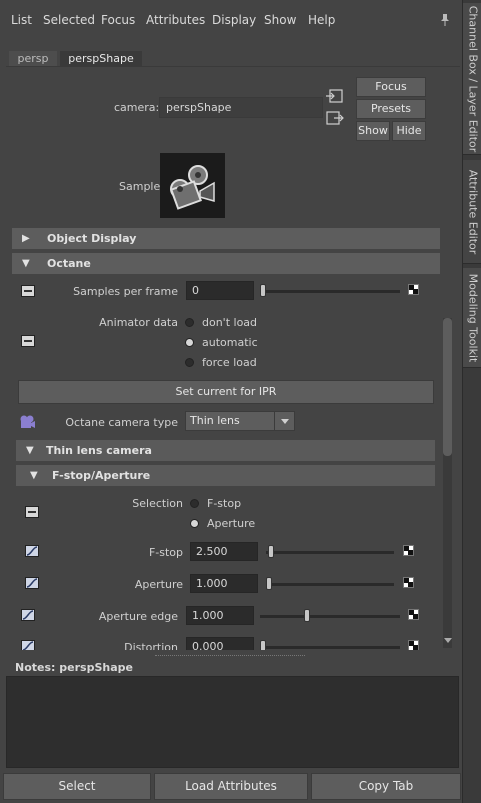 Image resolution: width=481 pixels, height=803 pixels. Describe the element at coordinates (138, 322) in the screenshot. I see `animator-data-label: Animator data` at that location.